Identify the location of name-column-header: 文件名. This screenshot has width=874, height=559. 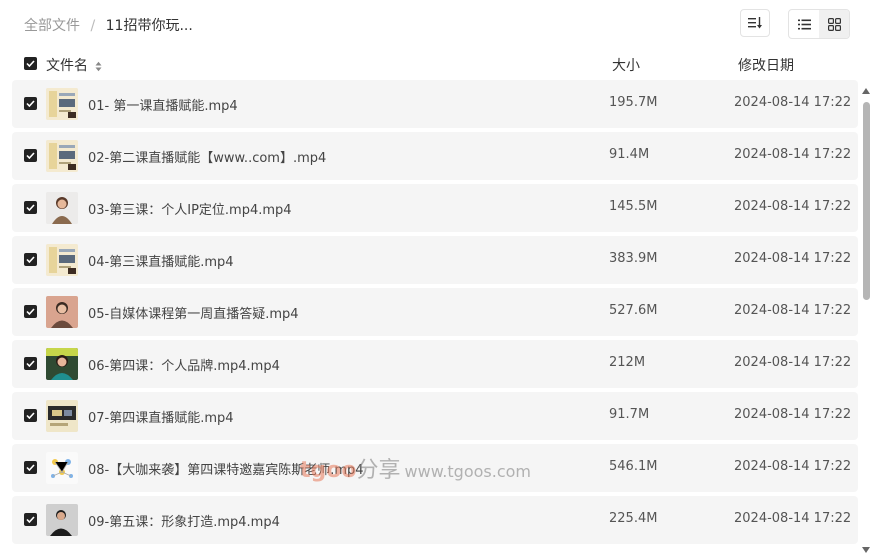
(74, 65).